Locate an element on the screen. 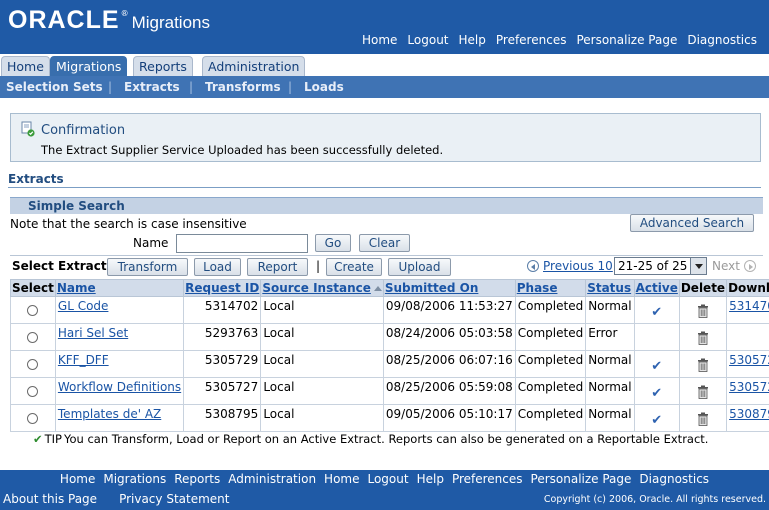 This screenshot has width=769, height=510. footer-link-reports: Reports is located at coordinates (197, 479).